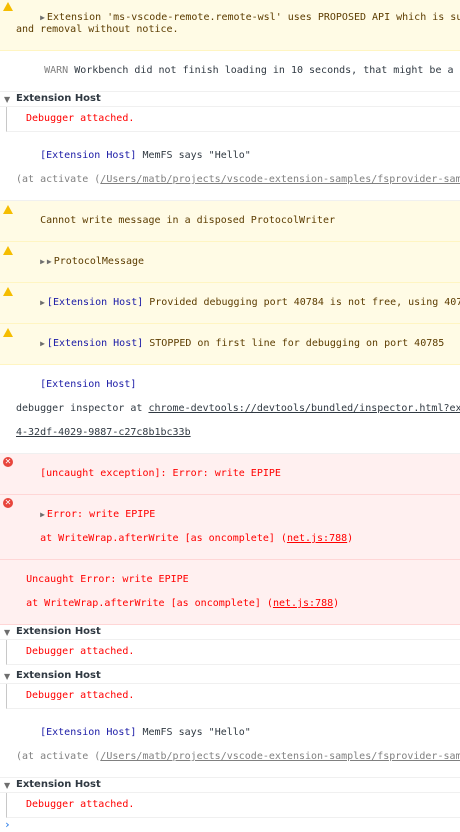  What do you see at coordinates (101, 514) in the screenshot?
I see `error-text: Error: write EPIPE` at bounding box center [101, 514].